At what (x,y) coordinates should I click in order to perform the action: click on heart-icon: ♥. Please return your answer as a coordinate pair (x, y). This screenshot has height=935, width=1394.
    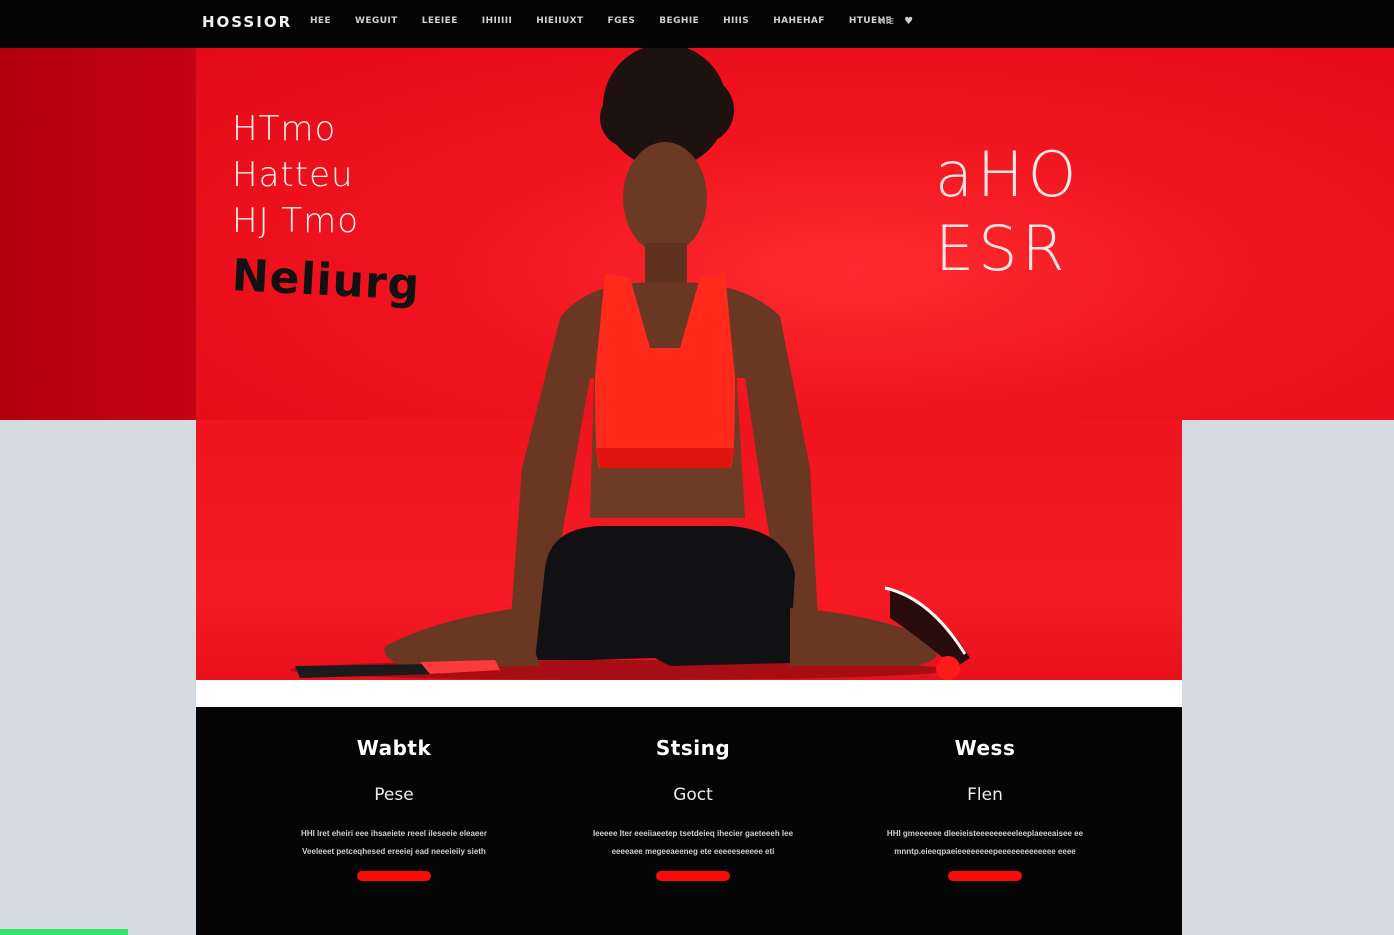
    Looking at the image, I should click on (908, 21).